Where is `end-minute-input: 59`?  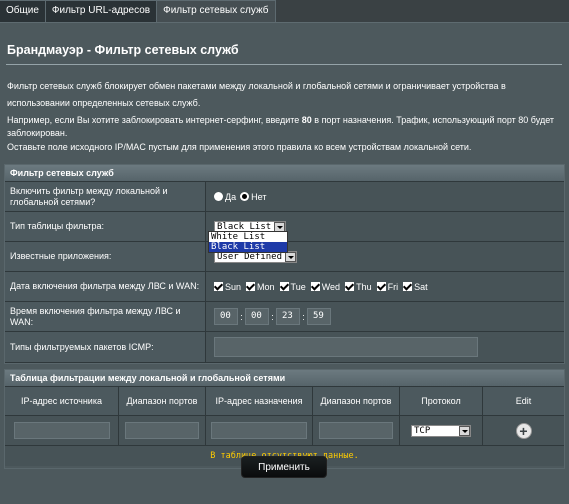
end-minute-input: 59 is located at coordinates (319, 316).